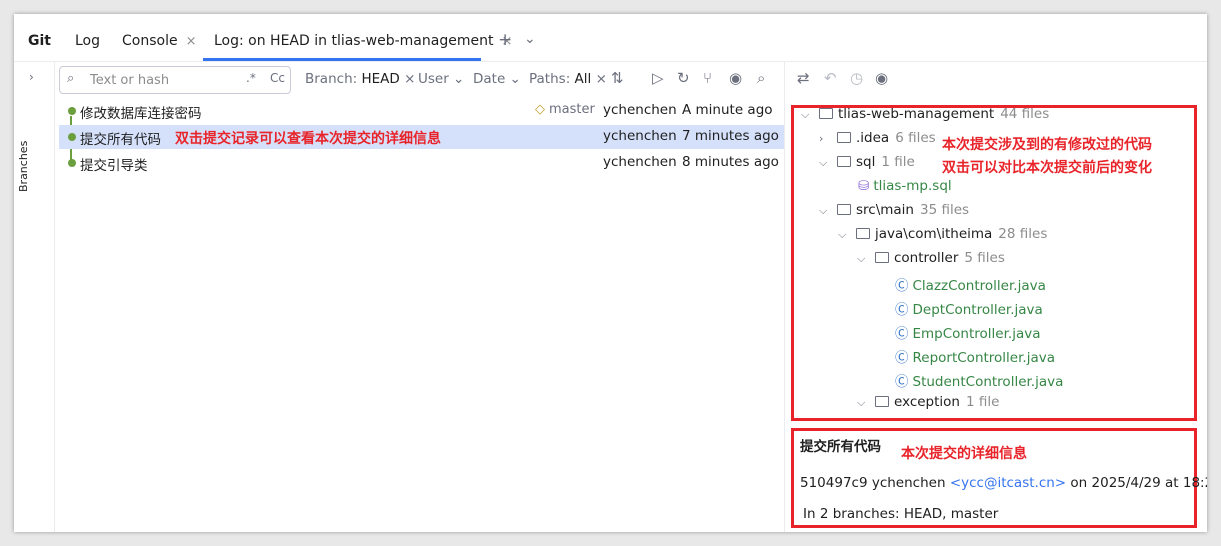  Describe the element at coordinates (159, 41) in the screenshot. I see `tab-console: Console ×` at that location.